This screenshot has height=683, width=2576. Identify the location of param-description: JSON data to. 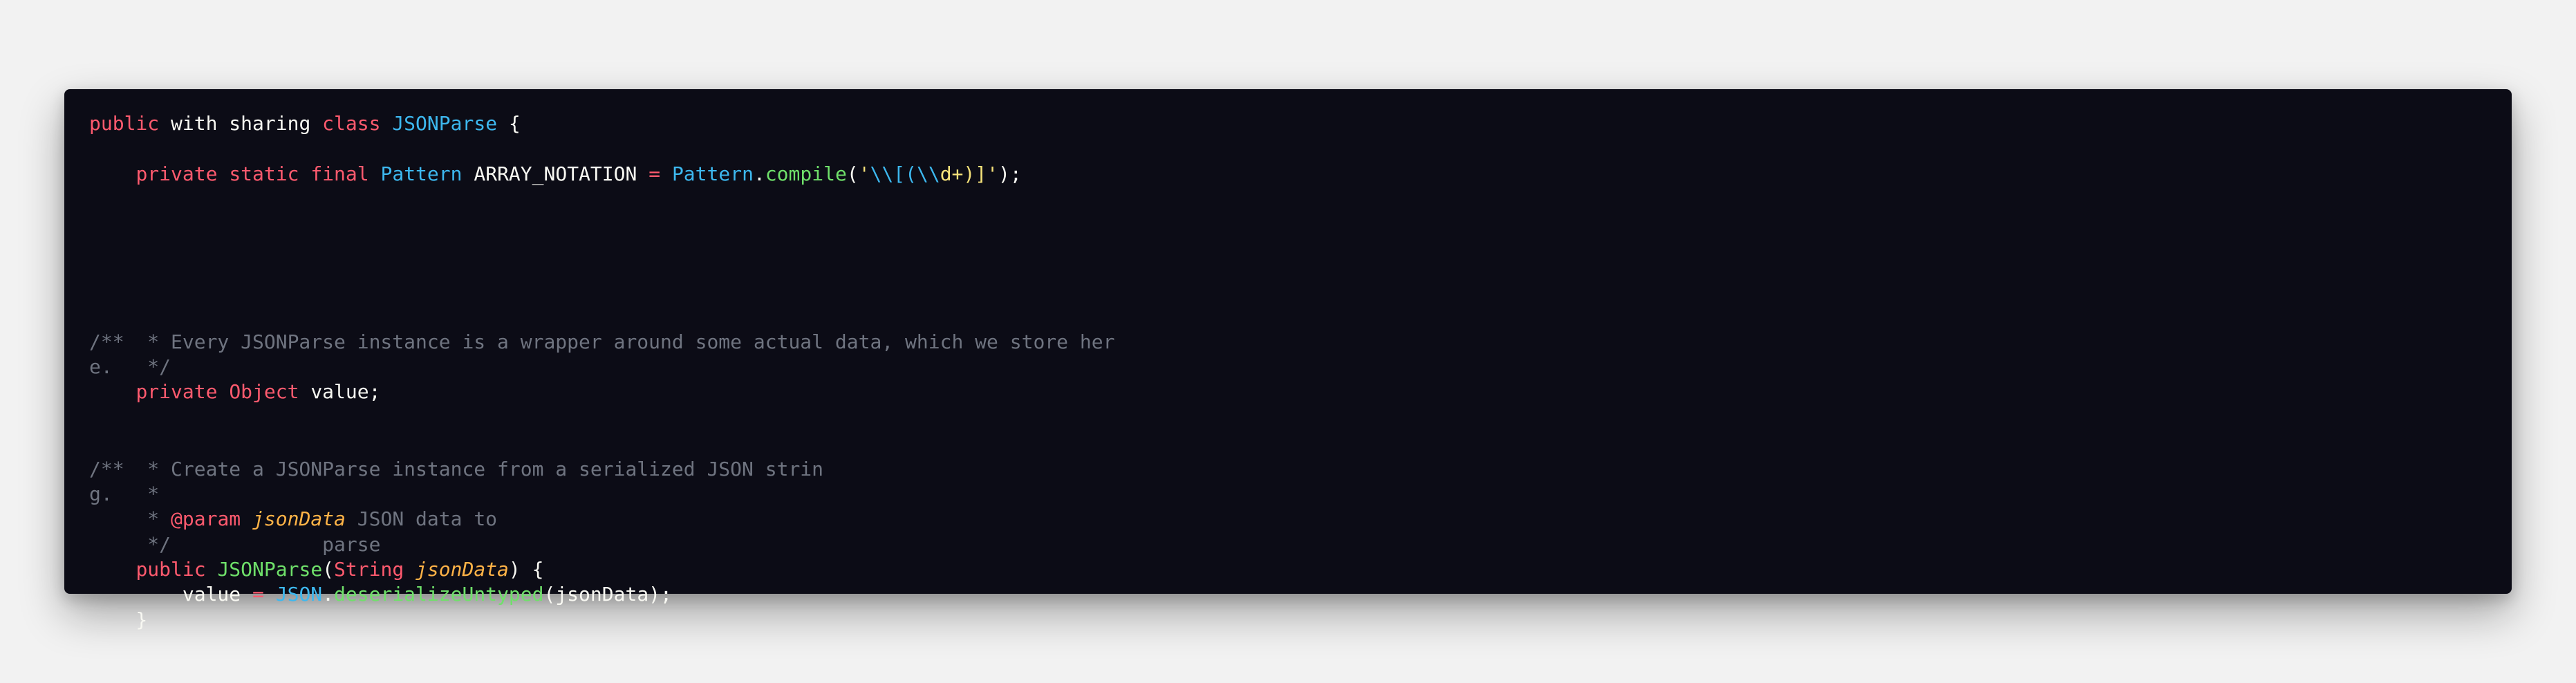
(421, 518).